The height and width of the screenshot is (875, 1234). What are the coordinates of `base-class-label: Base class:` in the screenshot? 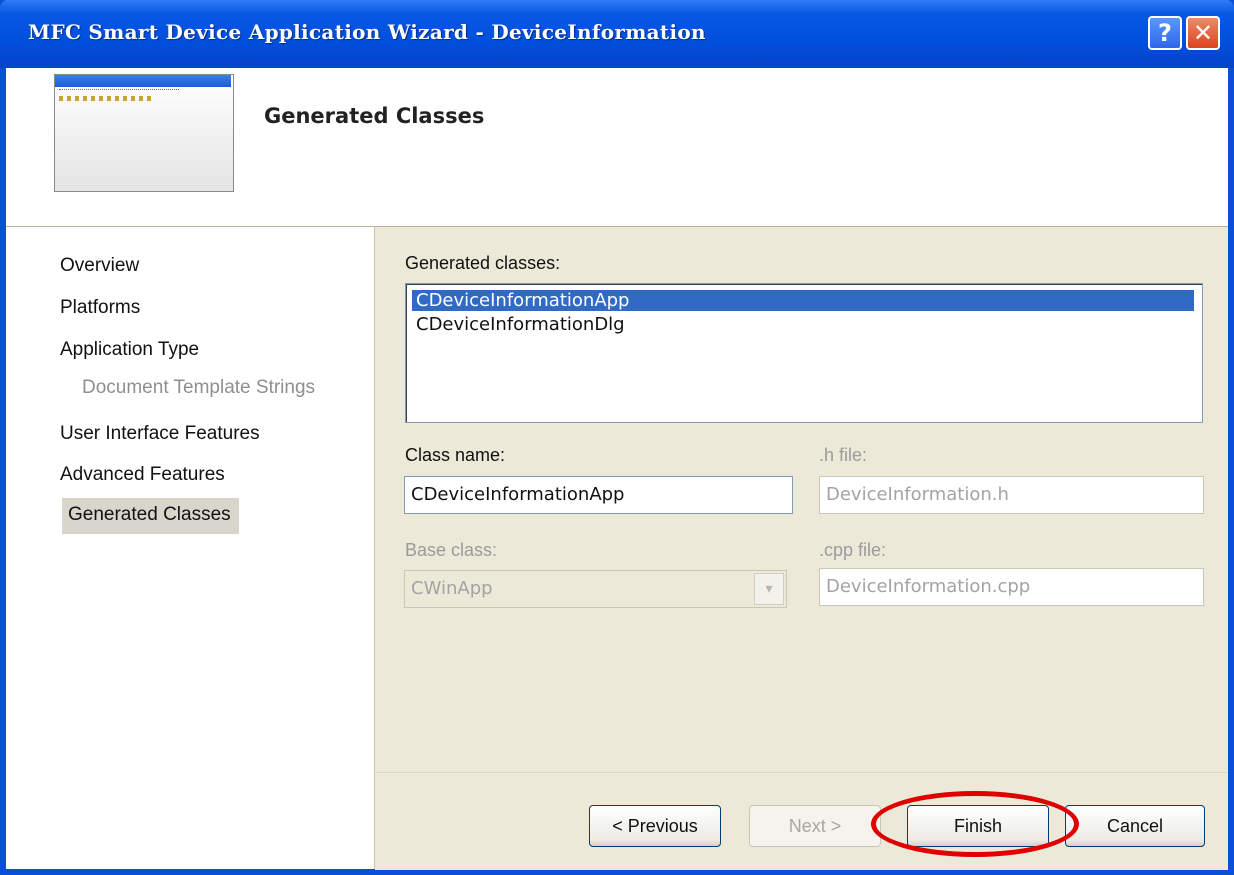 It's located at (451, 550).